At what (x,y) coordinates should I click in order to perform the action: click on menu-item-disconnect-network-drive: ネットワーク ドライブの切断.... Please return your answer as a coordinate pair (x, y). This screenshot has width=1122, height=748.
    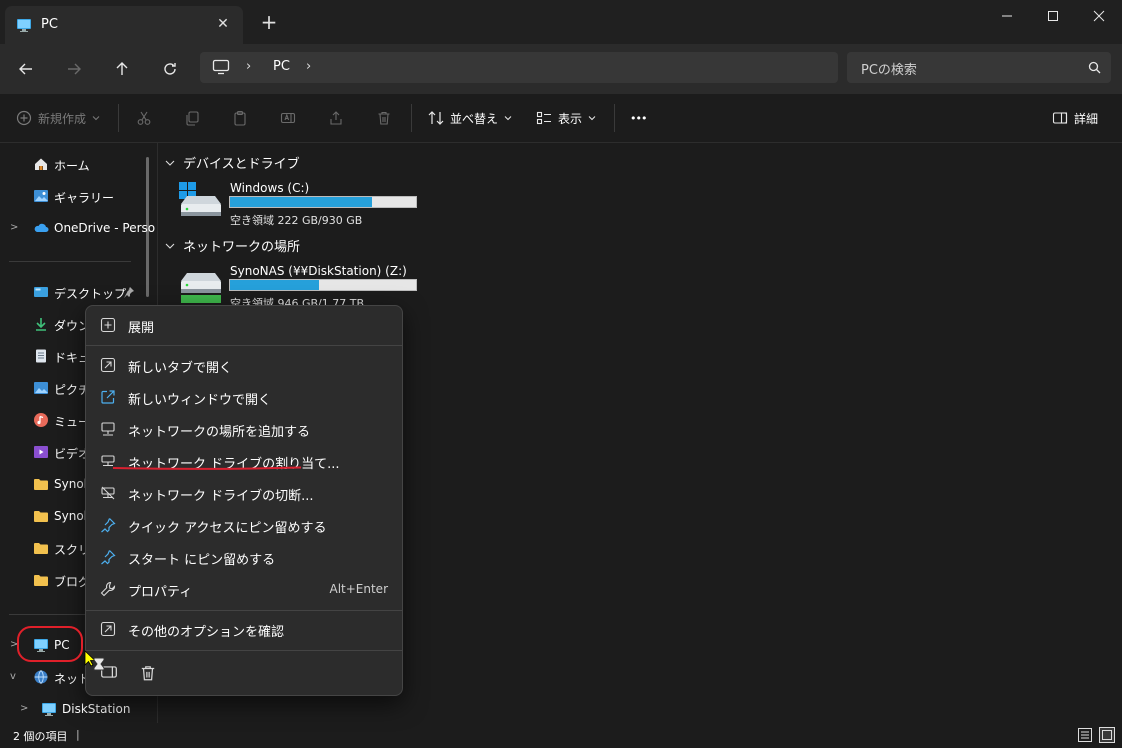
    Looking at the image, I should click on (244, 493).